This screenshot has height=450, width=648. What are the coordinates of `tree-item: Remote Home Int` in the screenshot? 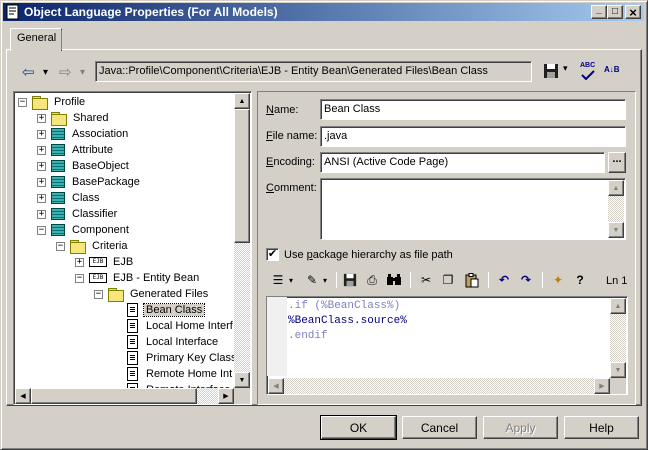 It's located at (173, 374).